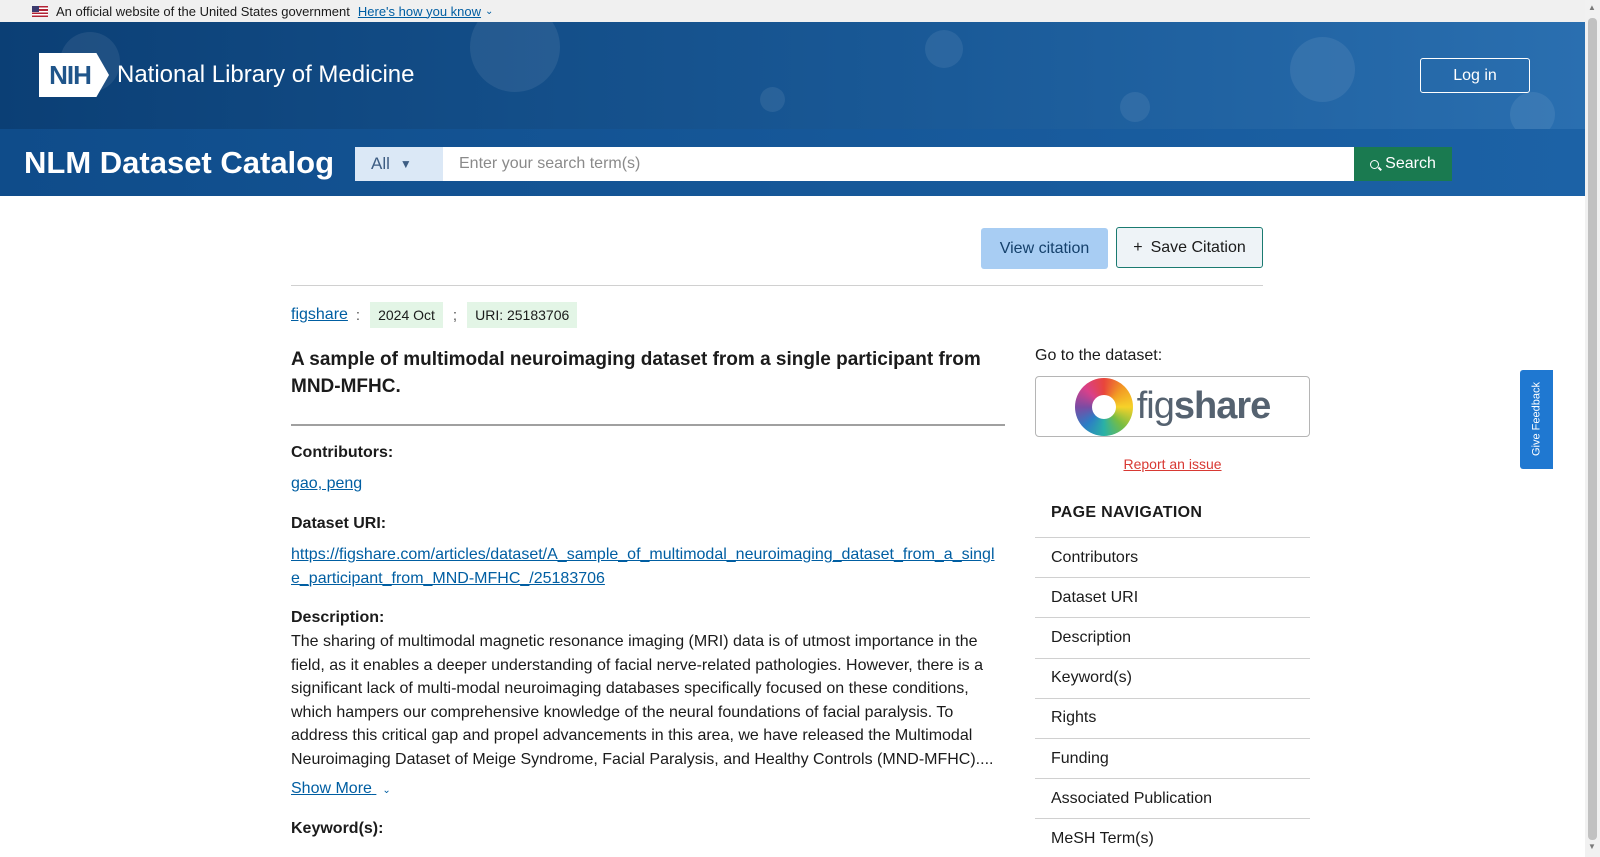  What do you see at coordinates (342, 452) in the screenshot?
I see `contributors-label: Contributors:` at bounding box center [342, 452].